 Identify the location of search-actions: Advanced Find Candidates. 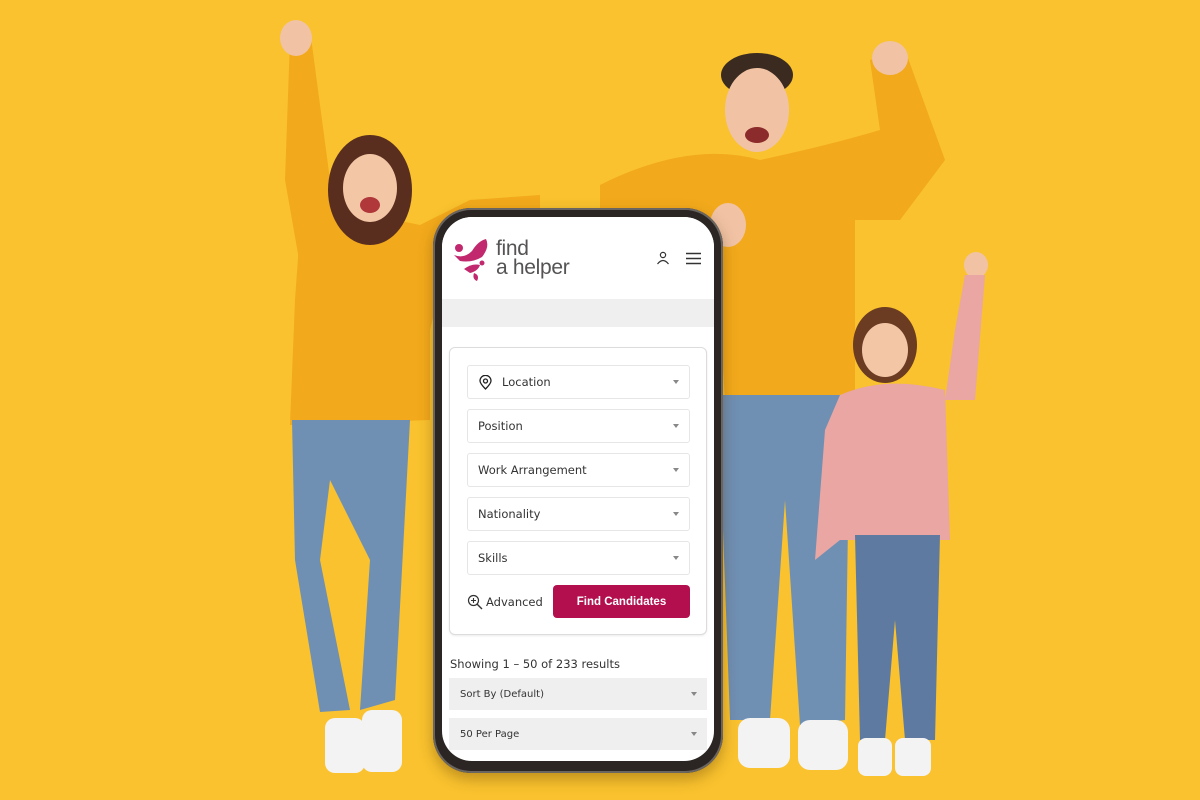
(578, 601).